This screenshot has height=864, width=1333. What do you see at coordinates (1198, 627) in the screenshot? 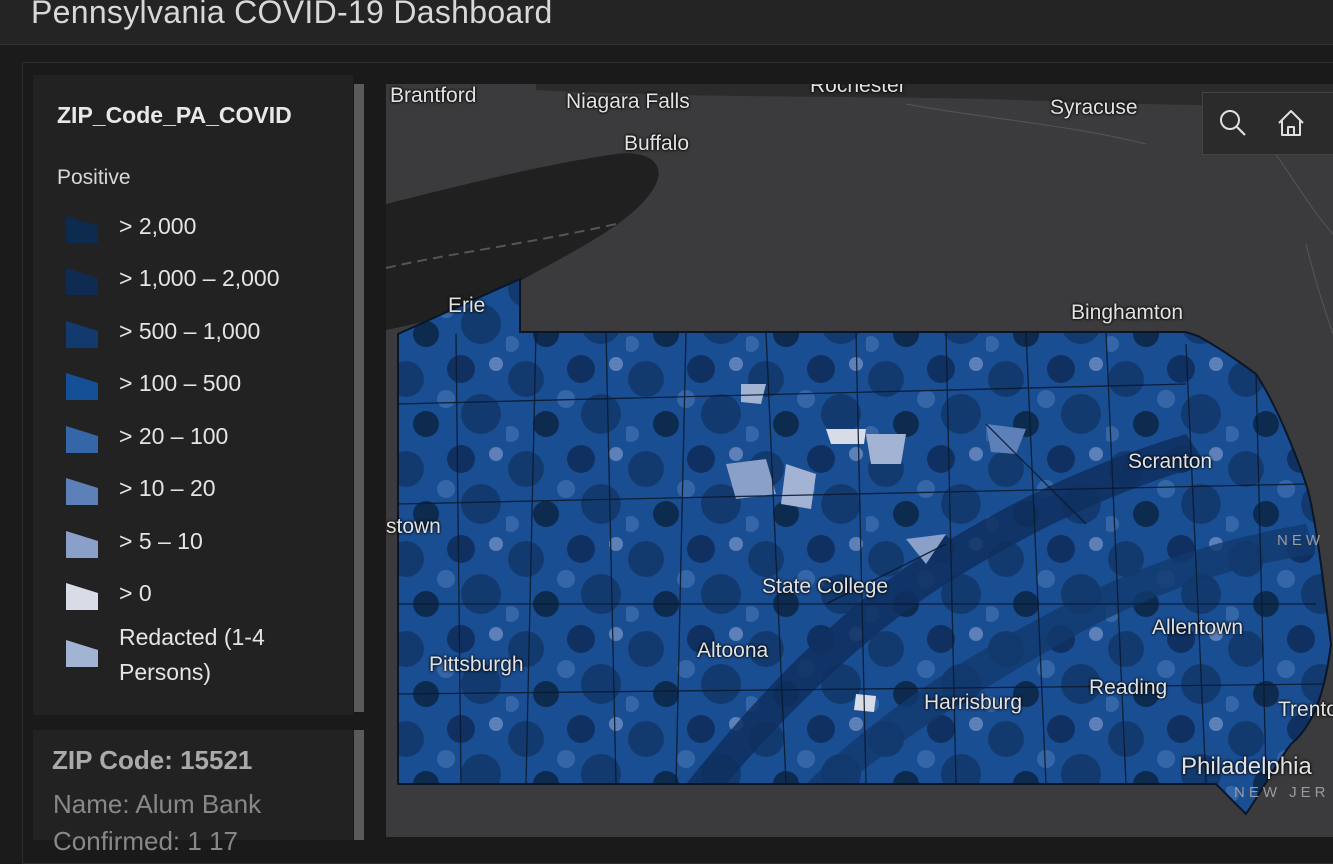
I see `city-label-allentown: Allentown` at bounding box center [1198, 627].